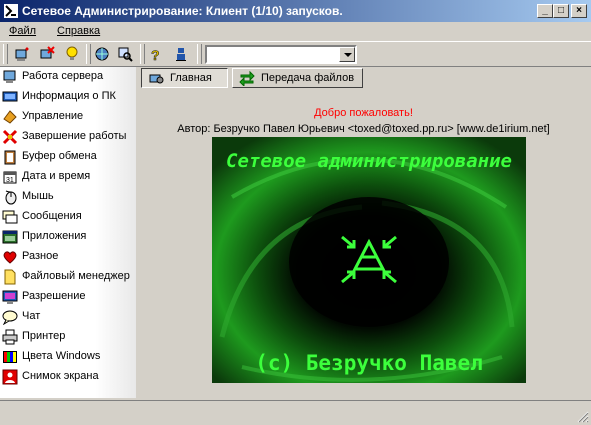 This screenshot has width=591, height=425. I want to click on sidebar-item-label: Файловый менеджер, so click(76, 276).